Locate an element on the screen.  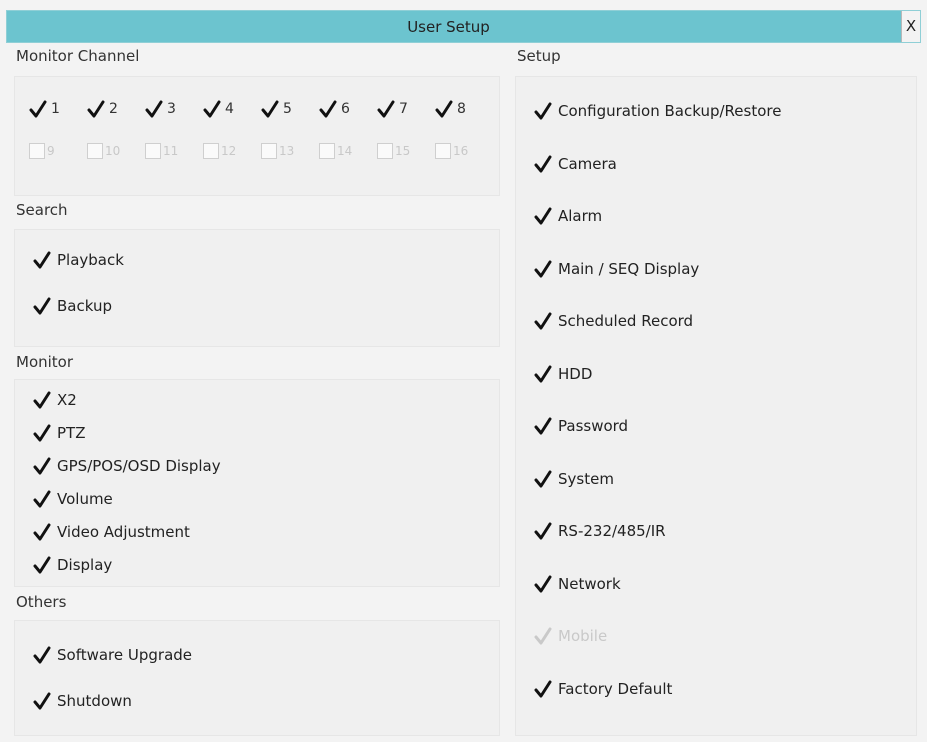
checkbox-label: System is located at coordinates (586, 478).